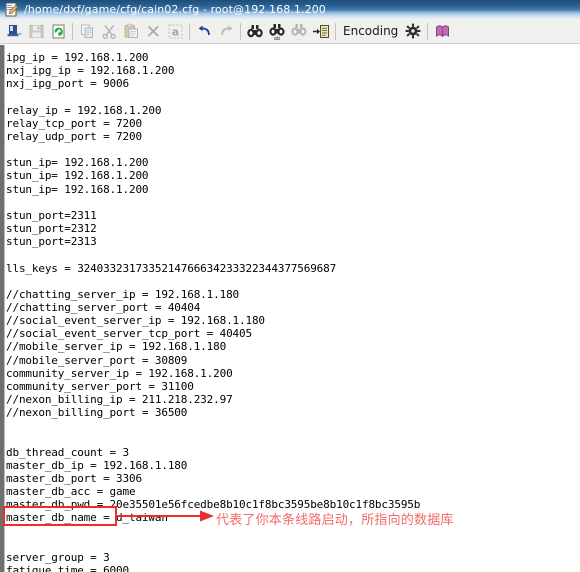  I want to click on paste-button, so click(131, 31).